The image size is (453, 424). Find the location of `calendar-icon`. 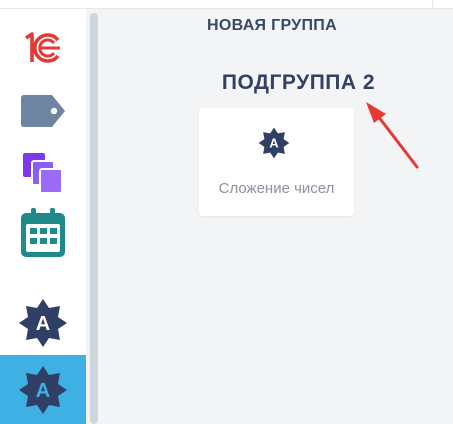

calendar-icon is located at coordinates (43, 232).